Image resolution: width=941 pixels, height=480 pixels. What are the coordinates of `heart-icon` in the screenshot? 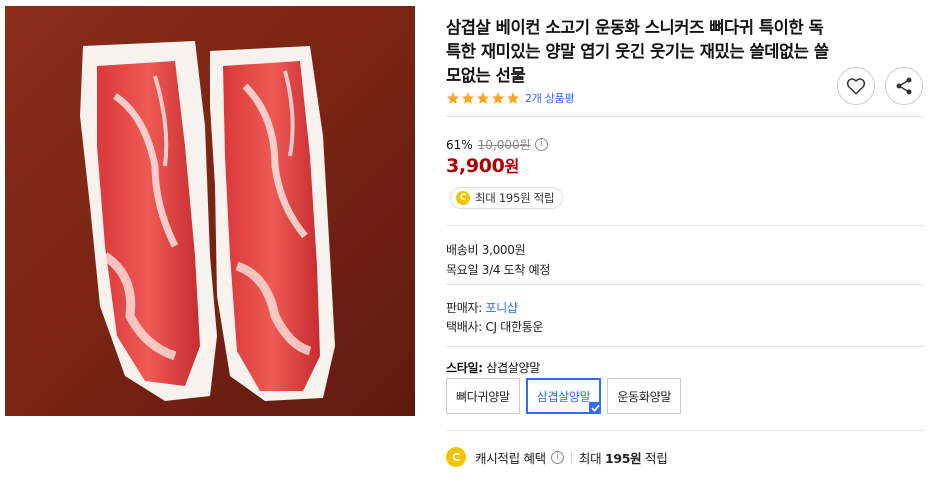 It's located at (856, 86).